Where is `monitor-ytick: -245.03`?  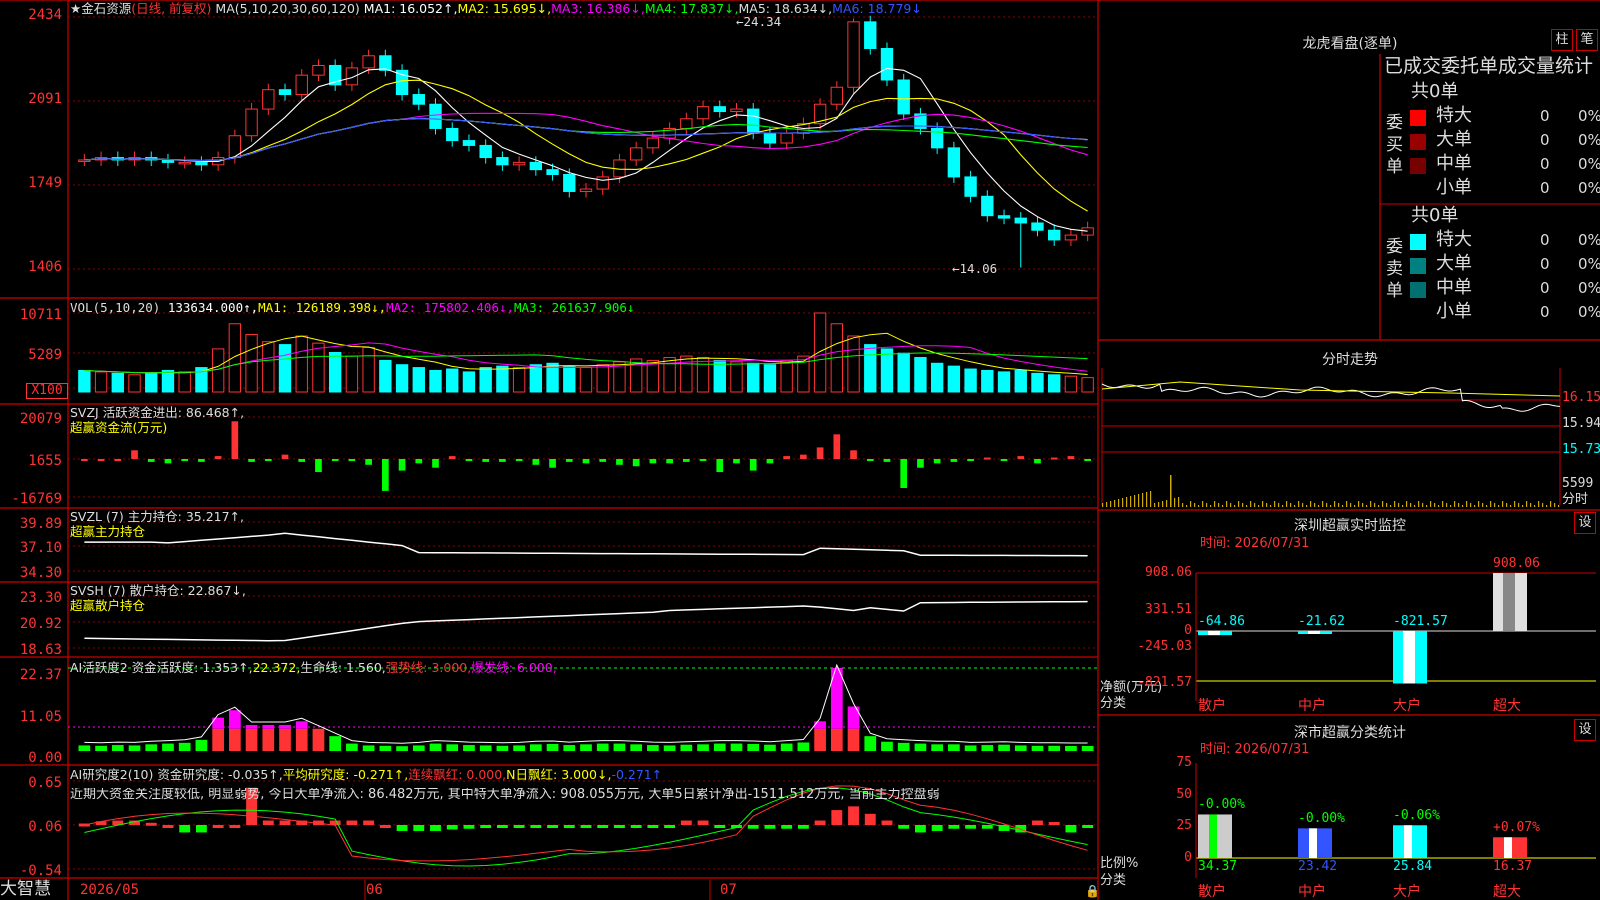 monitor-ytick: -245.03 is located at coordinates (1164, 646).